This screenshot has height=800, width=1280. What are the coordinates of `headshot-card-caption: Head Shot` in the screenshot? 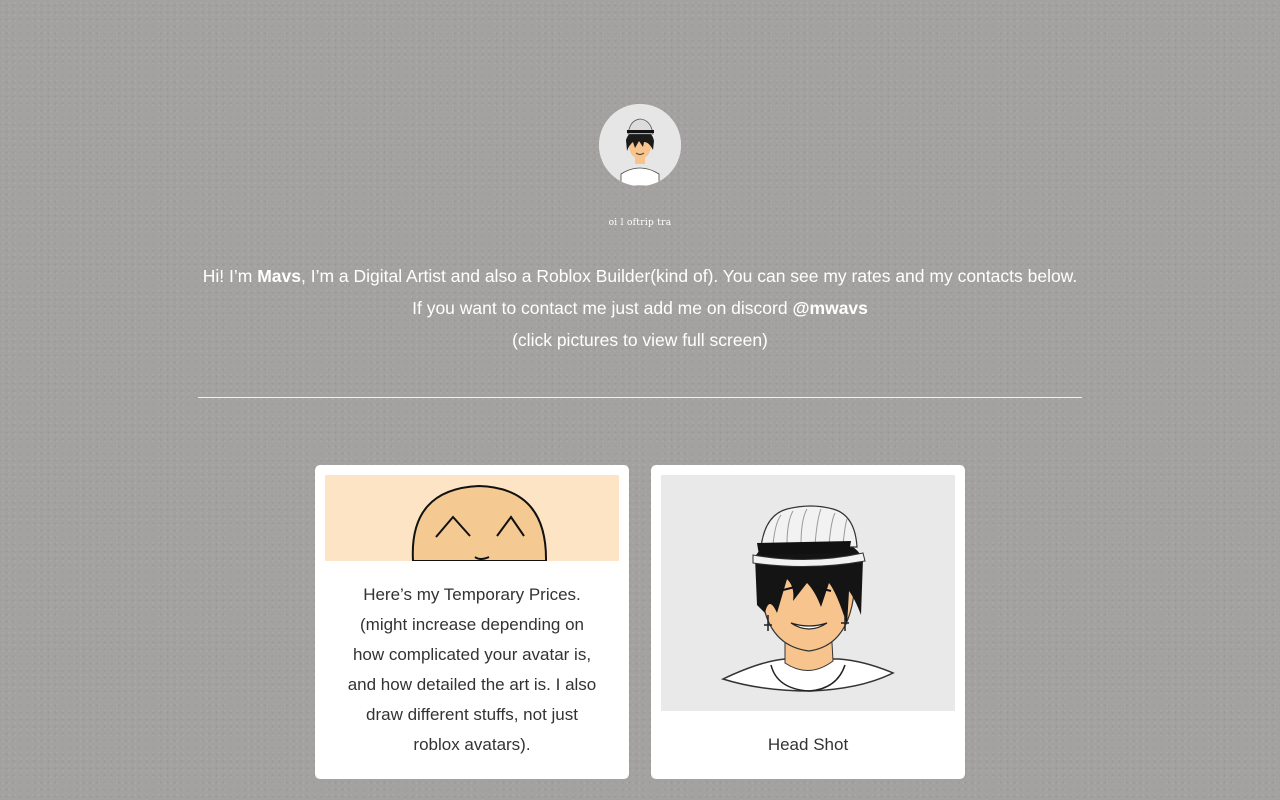 It's located at (808, 744).